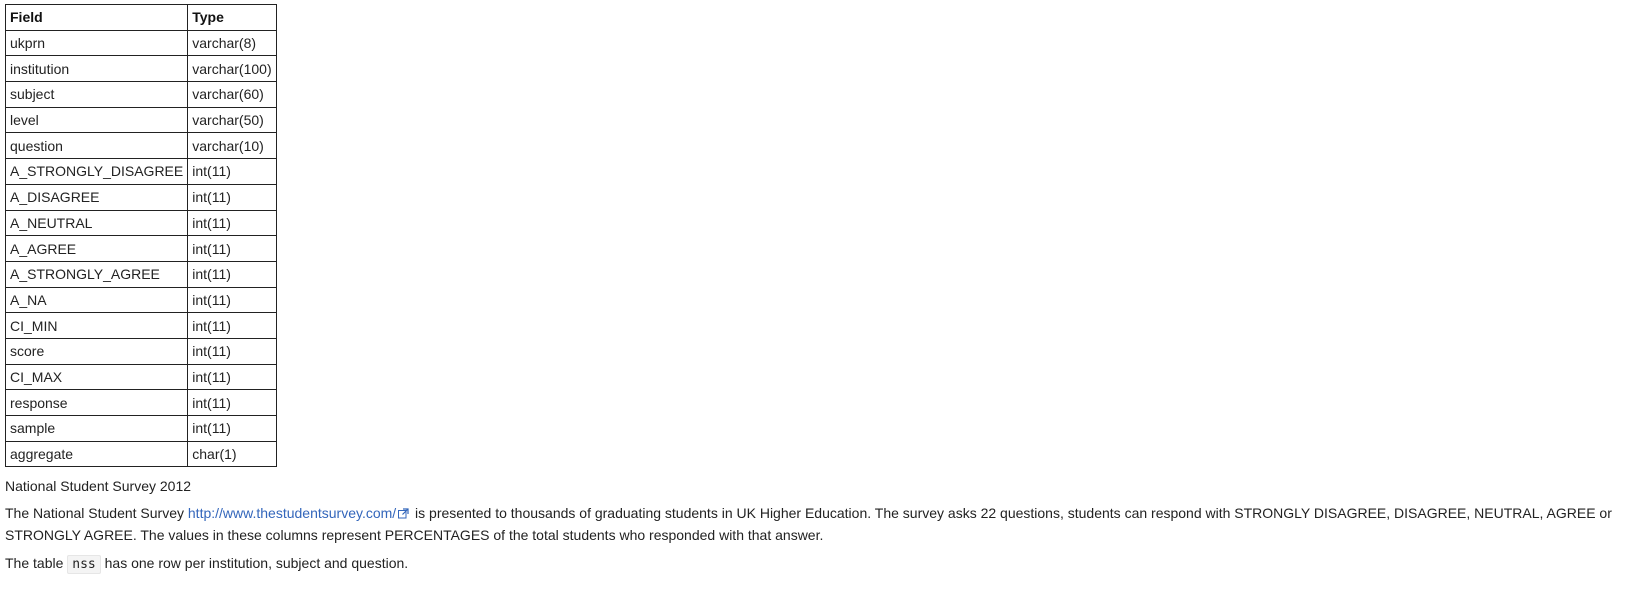 The image size is (1647, 599). I want to click on field-name-cell: A_AGREE, so click(96, 248).